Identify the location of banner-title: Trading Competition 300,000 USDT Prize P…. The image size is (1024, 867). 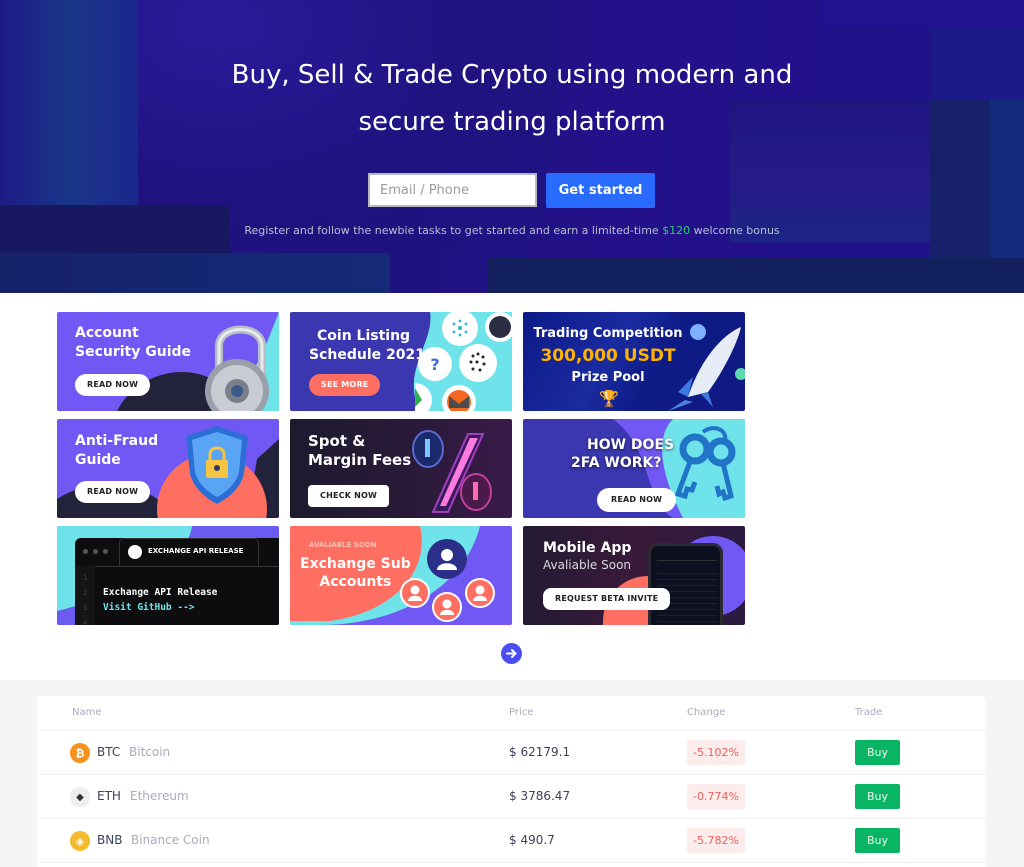
(608, 356).